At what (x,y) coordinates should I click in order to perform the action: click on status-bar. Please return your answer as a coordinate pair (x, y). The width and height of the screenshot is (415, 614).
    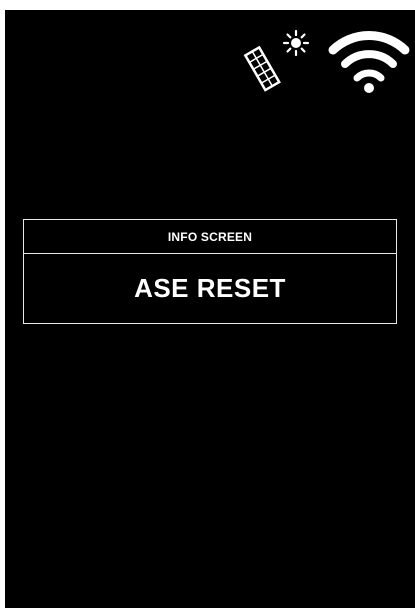
    Looking at the image, I should click on (326, 58).